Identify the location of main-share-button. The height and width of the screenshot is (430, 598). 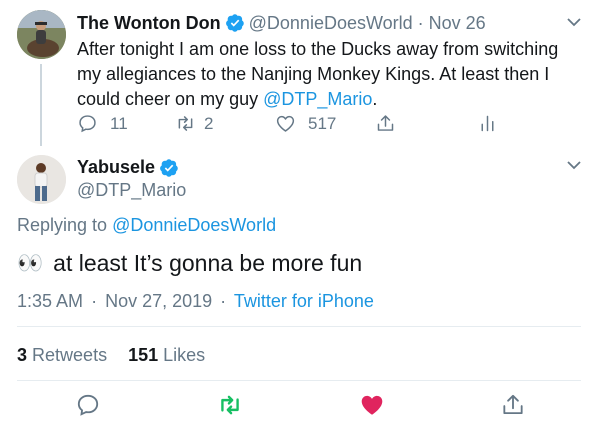
(513, 405).